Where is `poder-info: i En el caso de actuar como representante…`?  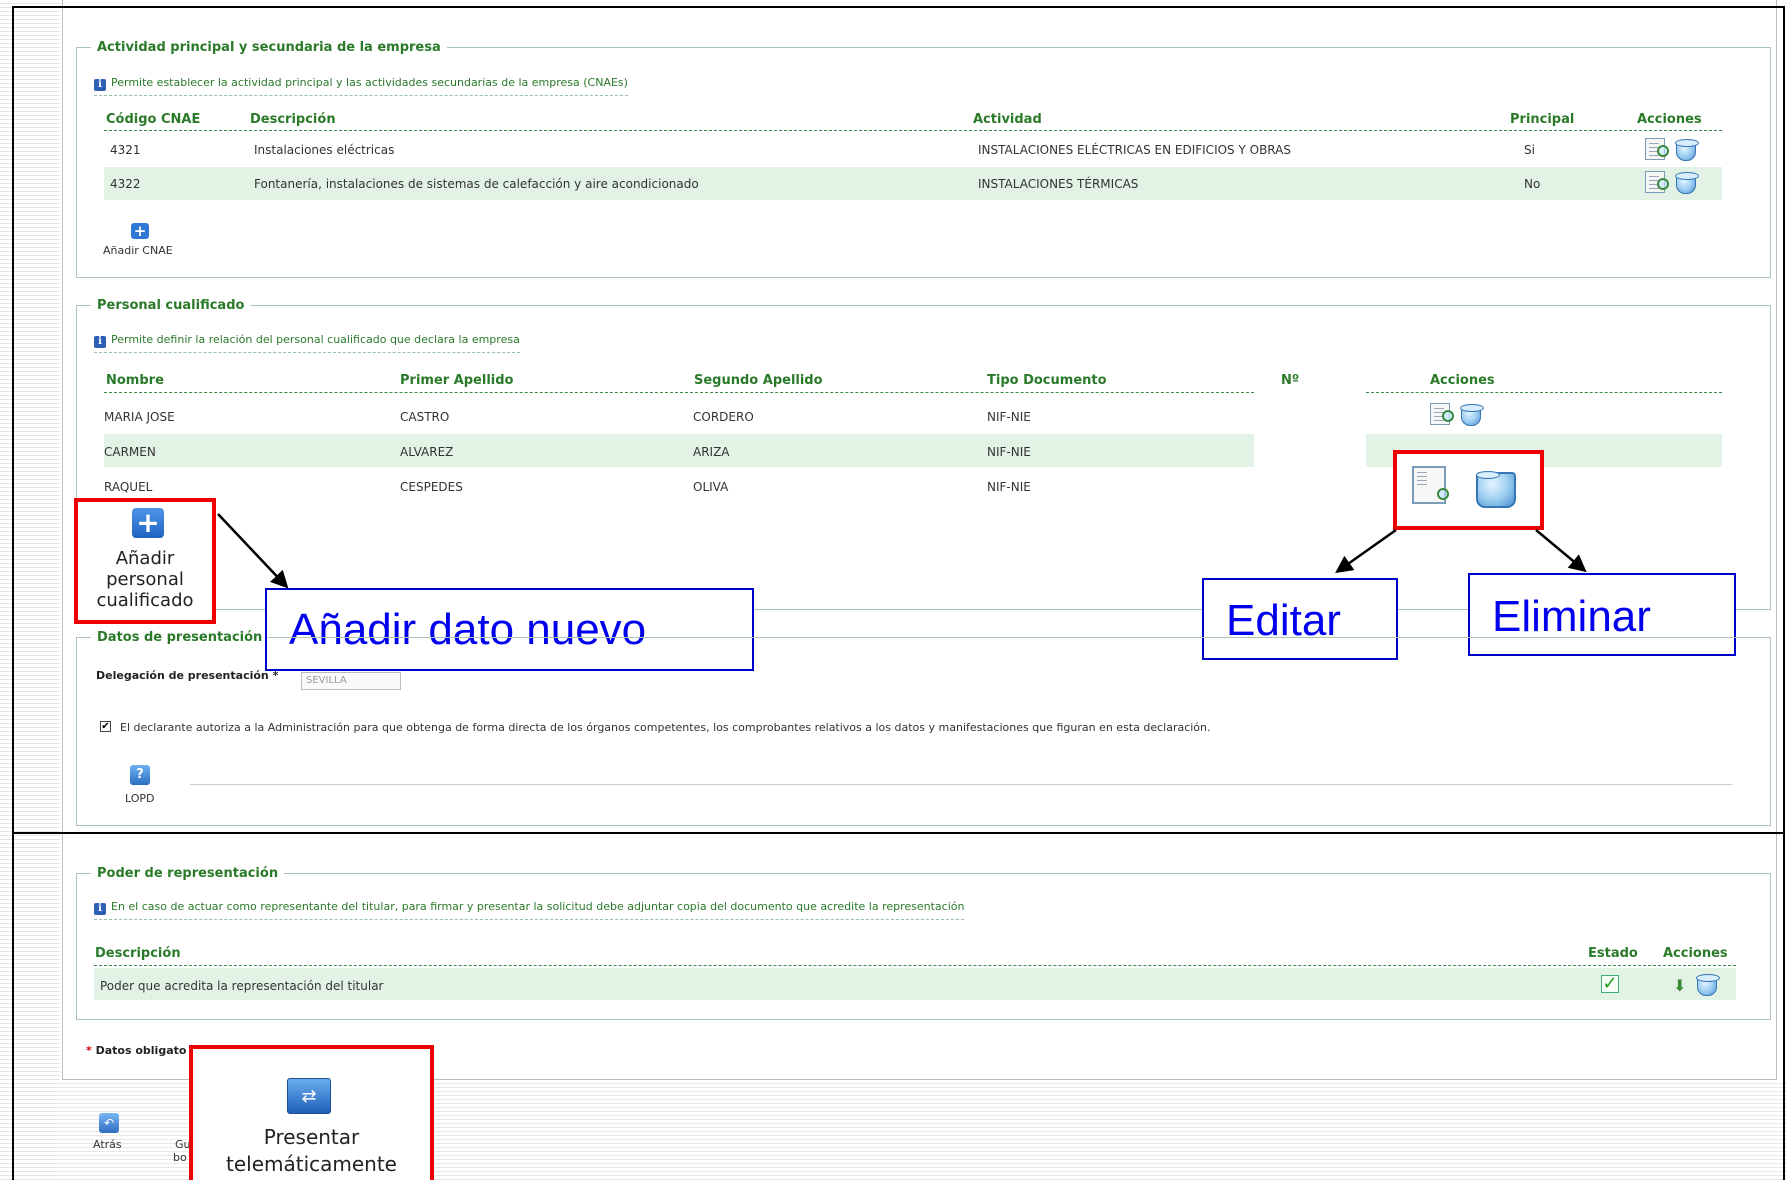
poder-info: i En el caso de actuar como representante… is located at coordinates (529, 910).